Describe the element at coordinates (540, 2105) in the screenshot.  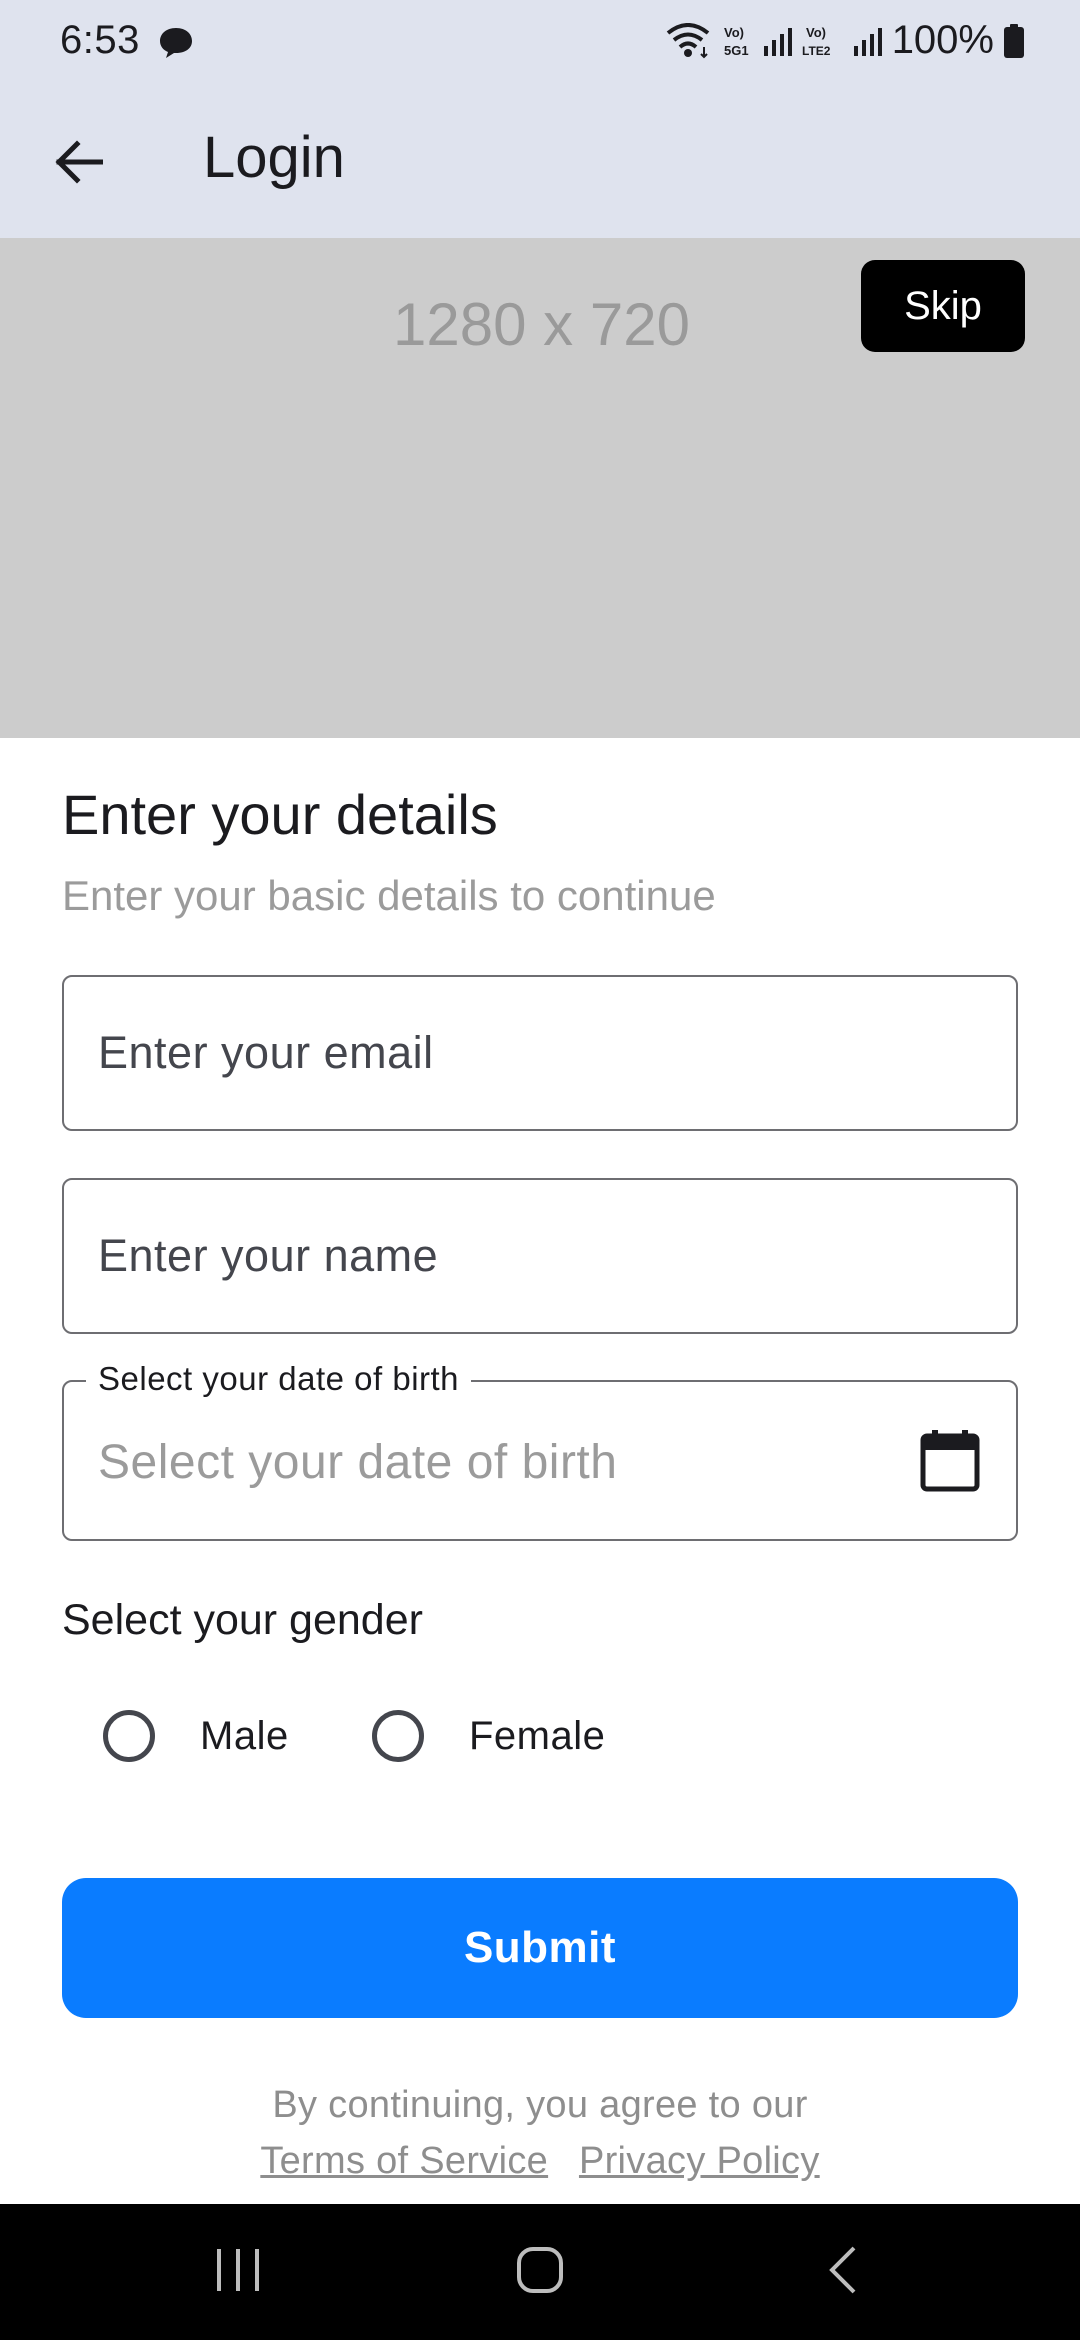
I see `agreement-text: By continuing, you agree to our` at that location.